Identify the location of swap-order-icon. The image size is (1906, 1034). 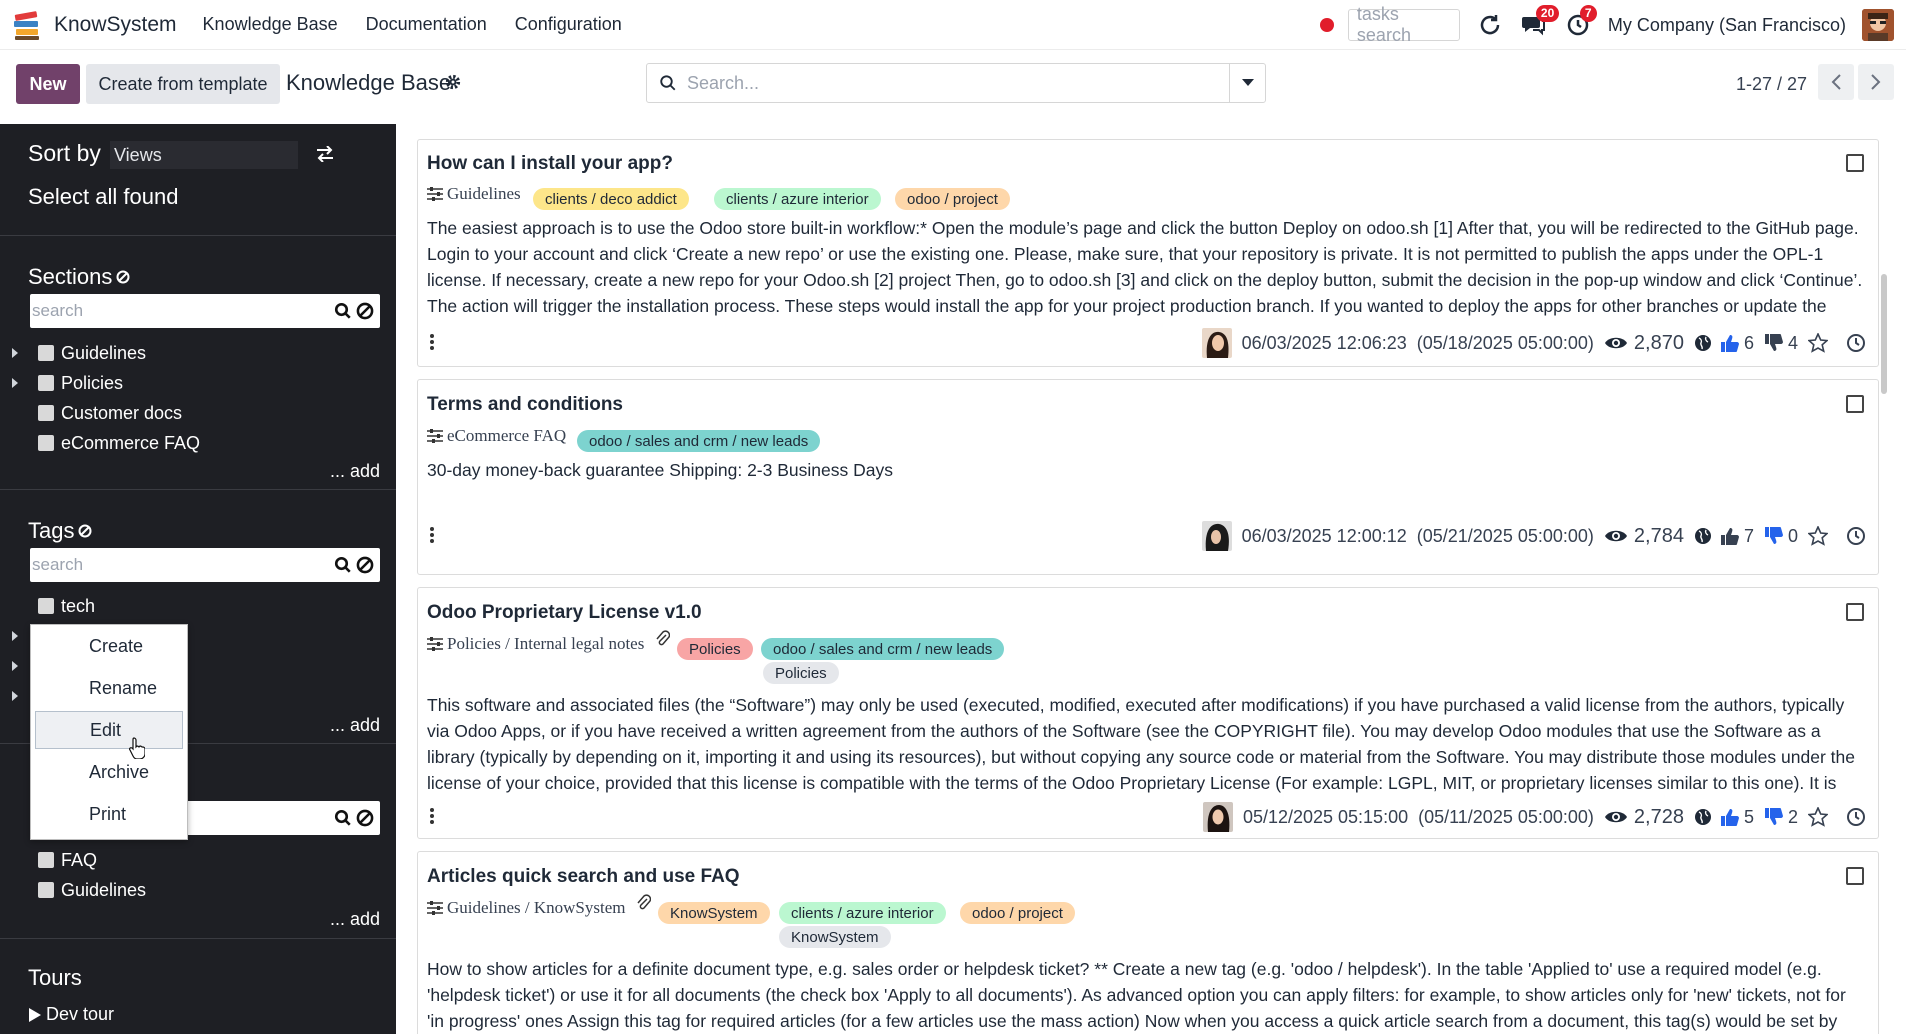
(325, 156).